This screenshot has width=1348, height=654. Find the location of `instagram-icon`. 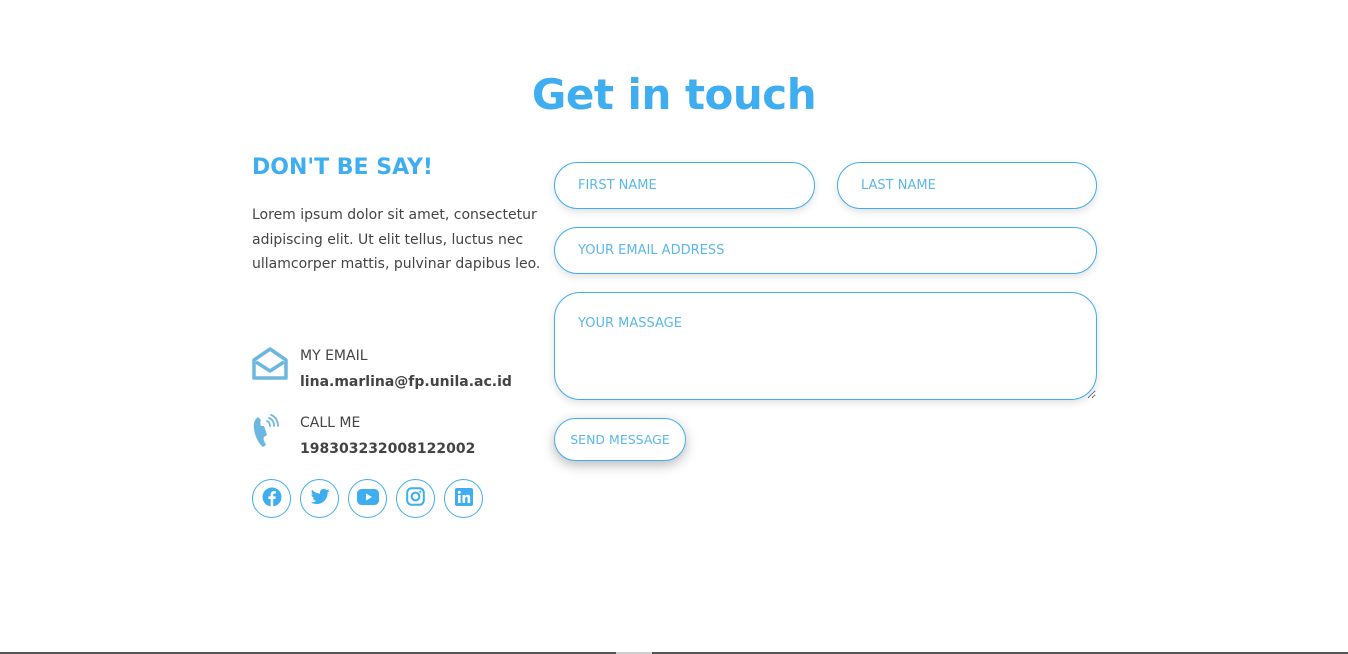

instagram-icon is located at coordinates (415, 498).